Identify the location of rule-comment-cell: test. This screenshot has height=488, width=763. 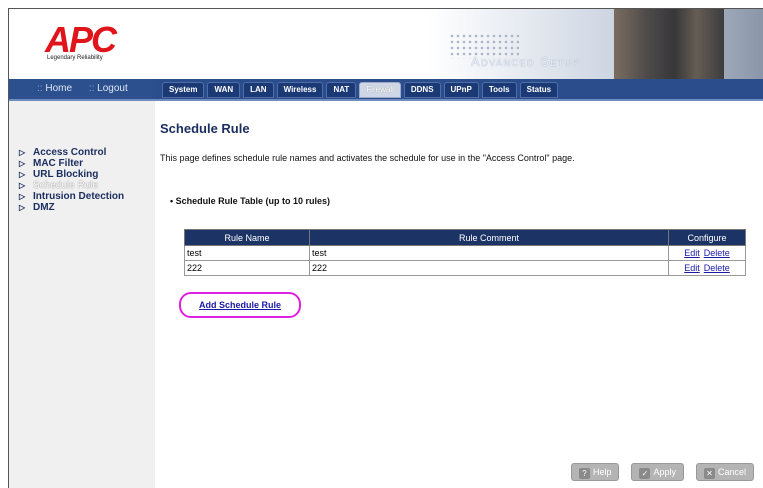
(489, 253).